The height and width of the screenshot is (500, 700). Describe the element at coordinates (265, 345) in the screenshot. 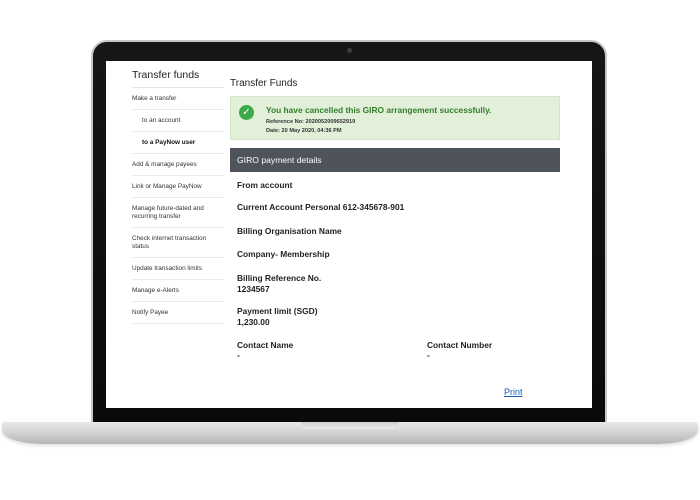

I see `contact-name-label: Contact Name` at that location.